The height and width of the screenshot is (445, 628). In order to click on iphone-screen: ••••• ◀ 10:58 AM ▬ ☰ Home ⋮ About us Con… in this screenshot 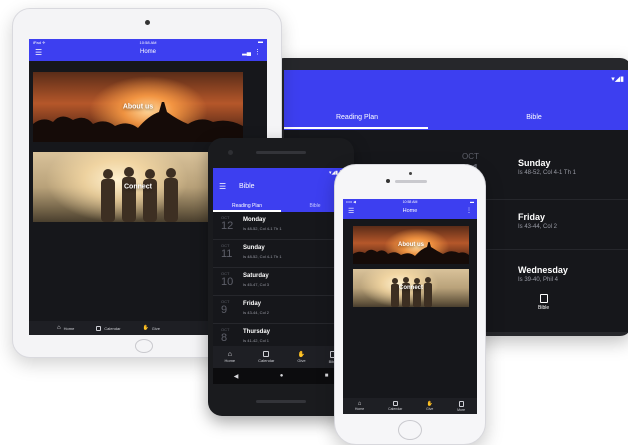, I will do `click(410, 306)`.